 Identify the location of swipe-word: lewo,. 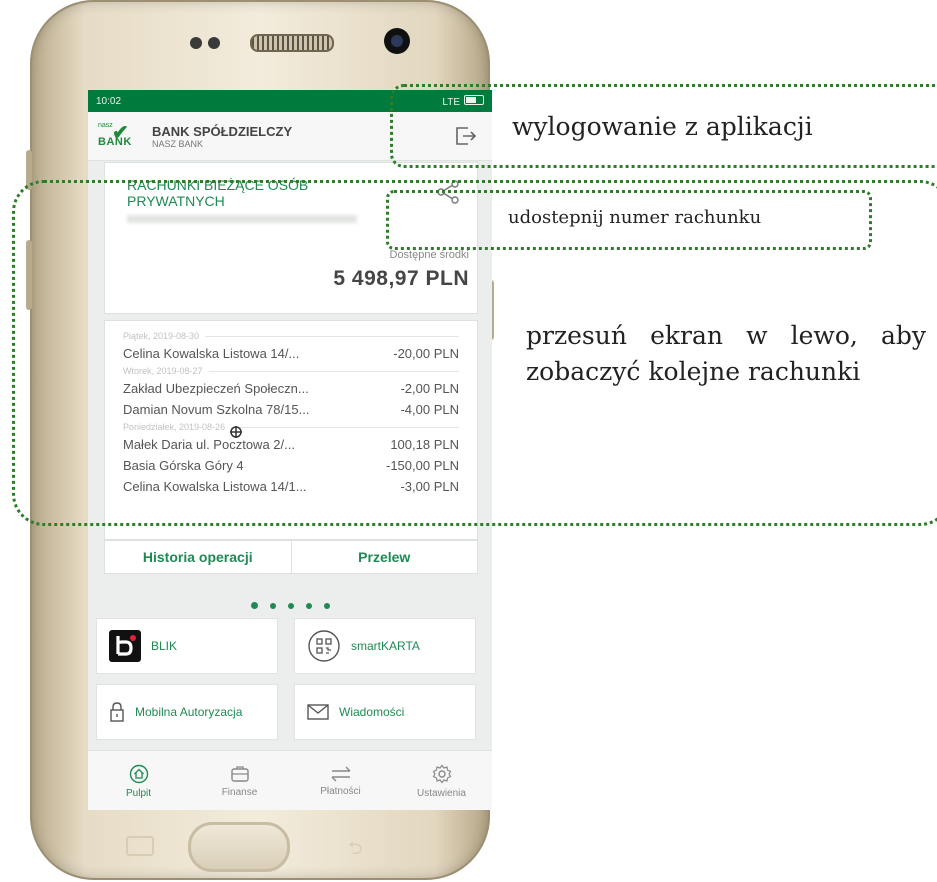
(824, 335).